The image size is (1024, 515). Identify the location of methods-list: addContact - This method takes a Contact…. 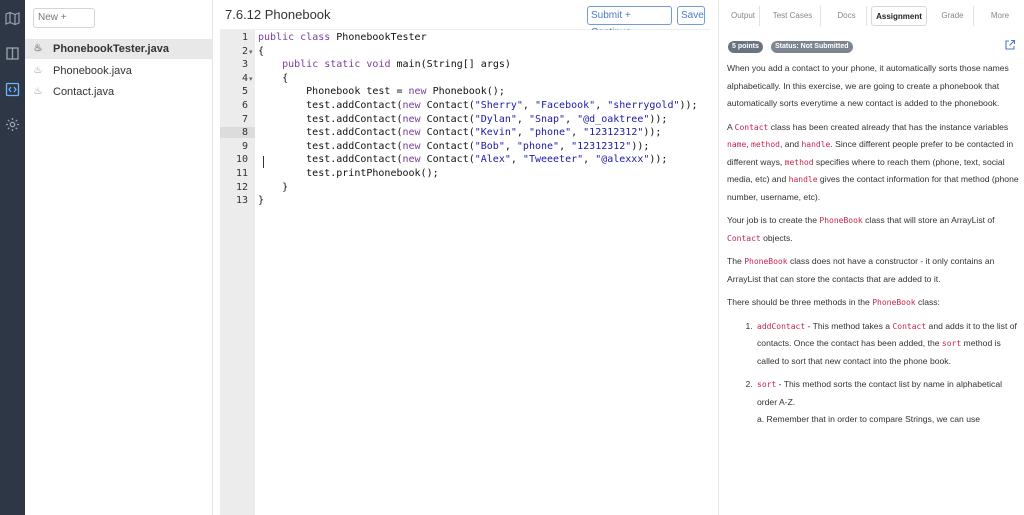
(887, 373).